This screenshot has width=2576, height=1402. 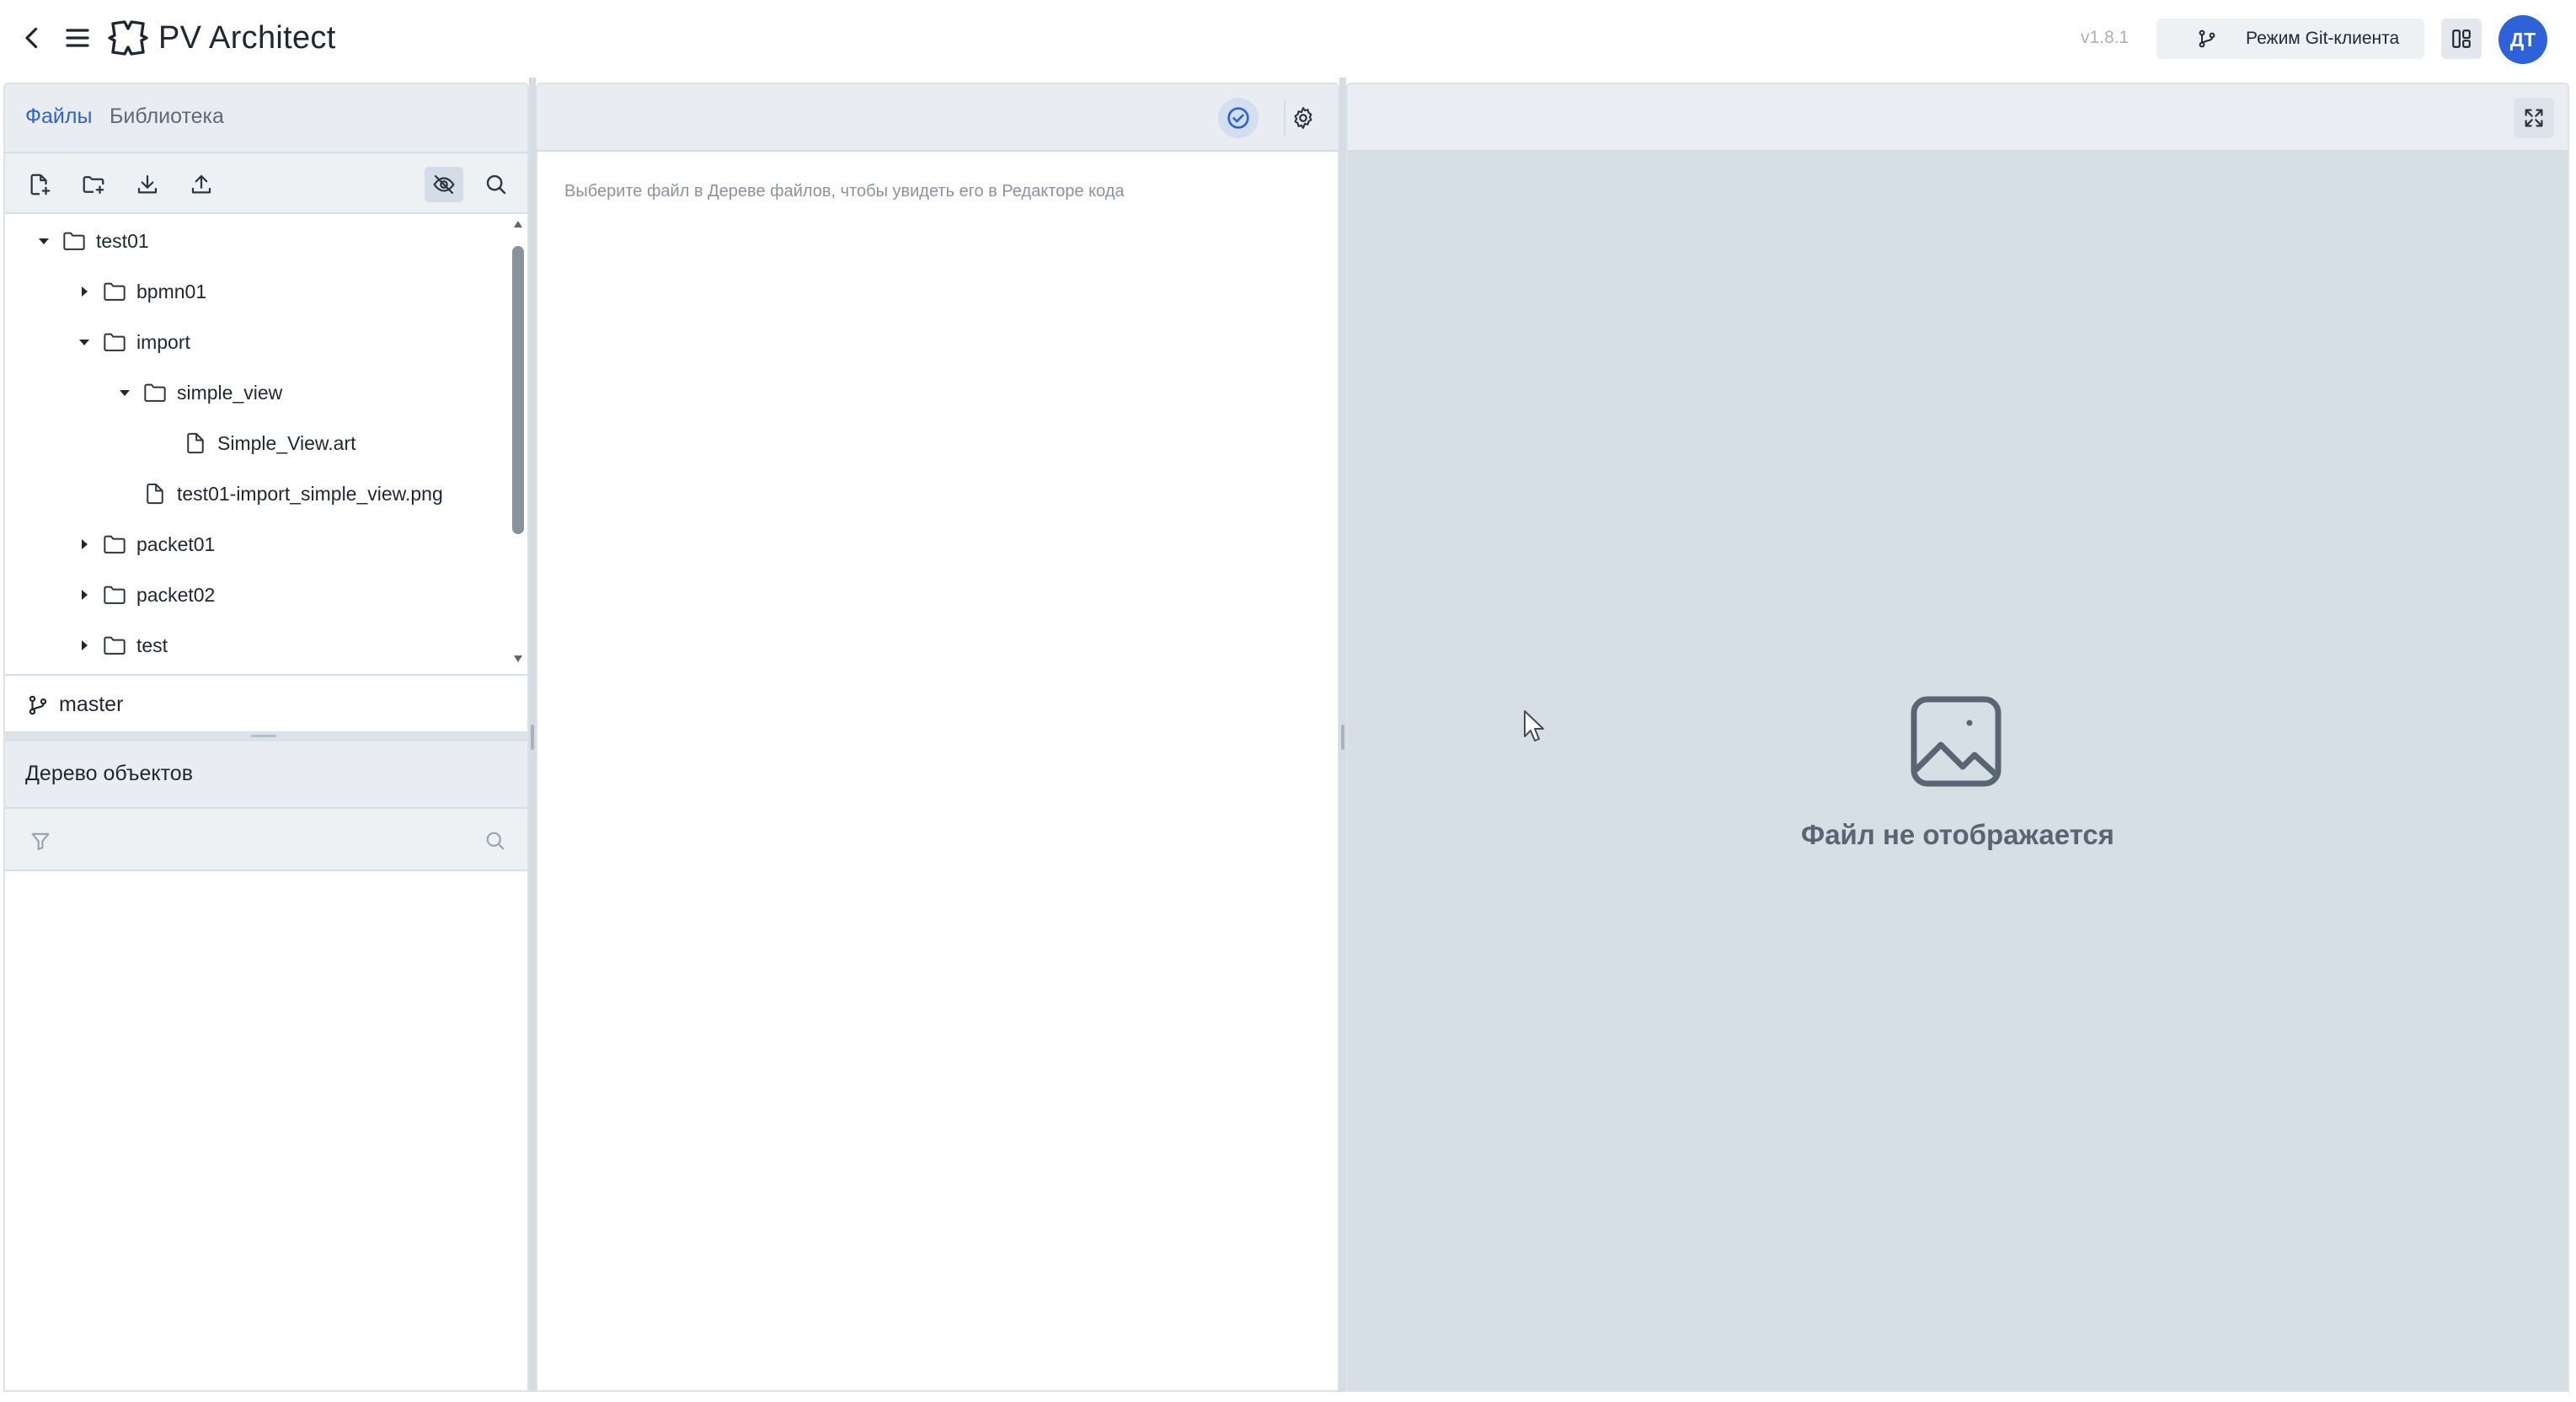 I want to click on tree-folder-row: packet02, so click(x=144, y=595).